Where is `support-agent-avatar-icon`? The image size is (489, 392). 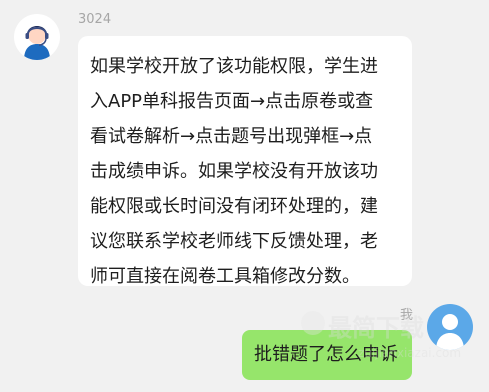
support-agent-avatar-icon is located at coordinates (37, 37).